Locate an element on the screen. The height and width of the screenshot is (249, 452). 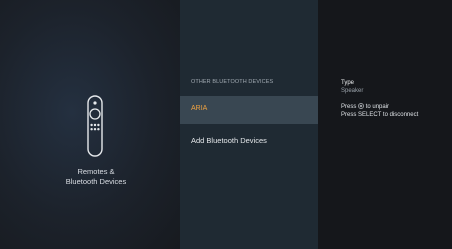
device-type-value: Speaker is located at coordinates (352, 90).